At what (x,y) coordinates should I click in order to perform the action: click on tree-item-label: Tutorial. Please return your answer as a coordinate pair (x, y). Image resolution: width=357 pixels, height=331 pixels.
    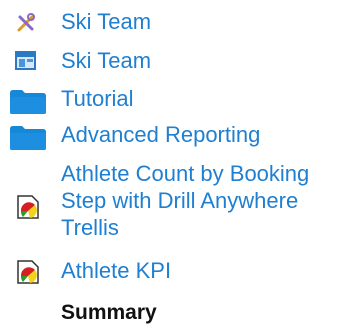
    Looking at the image, I should click on (97, 98).